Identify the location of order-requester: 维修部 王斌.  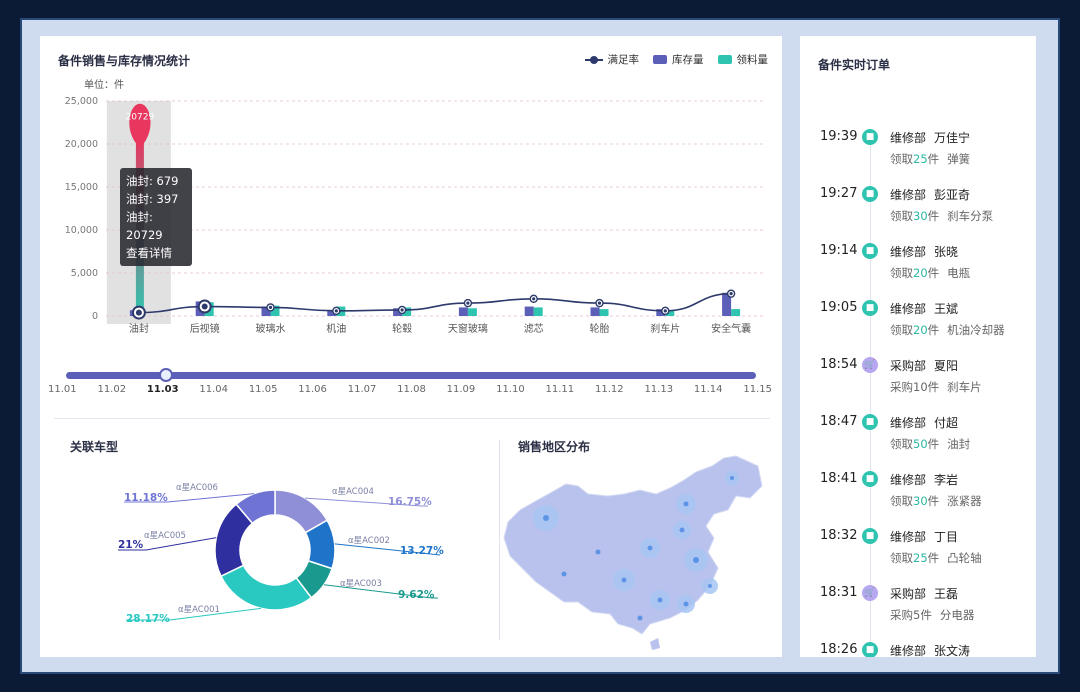
(924, 308).